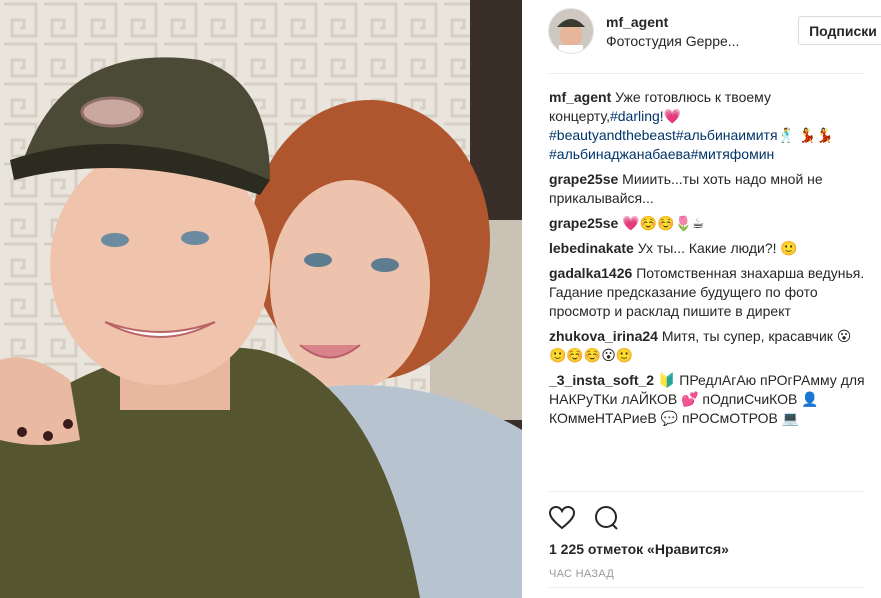  I want to click on post-header: mf_agent Фотостудия Geppe... Подписки, so click(714, 37).